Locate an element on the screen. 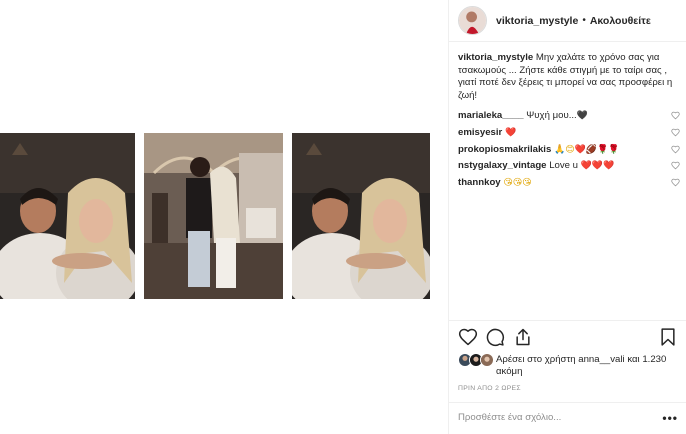  photo-hug-image is located at coordinates (213, 216).